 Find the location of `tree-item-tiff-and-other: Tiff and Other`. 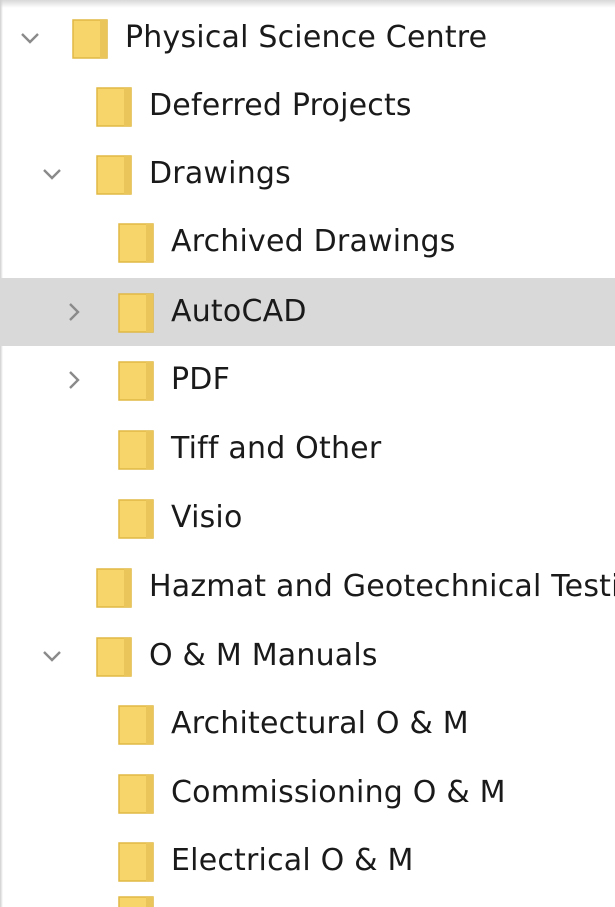

tree-item-tiff-and-other: Tiff and Other is located at coordinates (307, 449).